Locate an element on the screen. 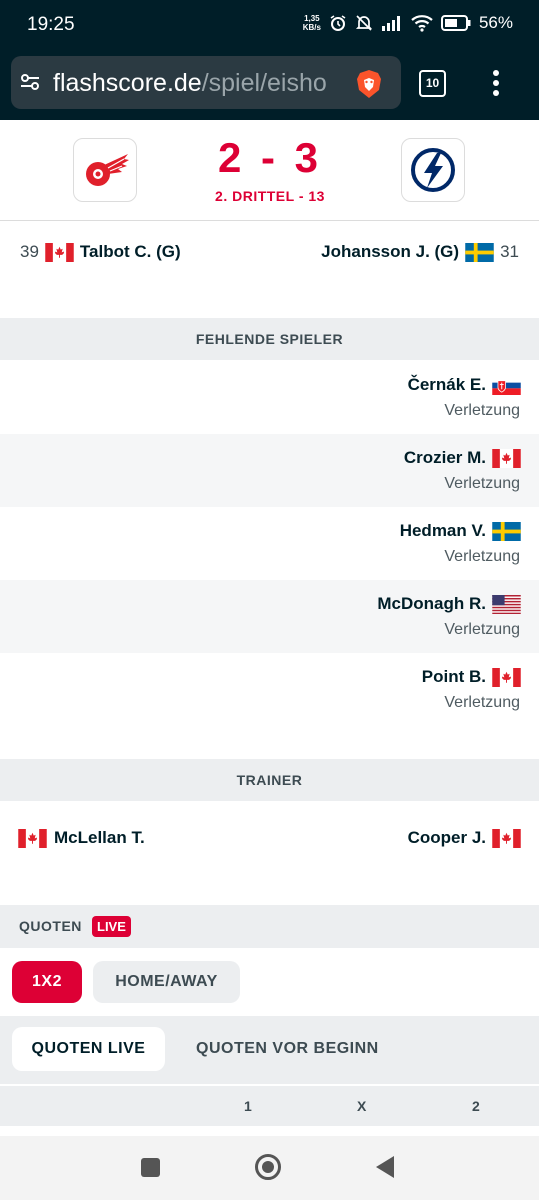 The image size is (539, 1200). status-icons: 1,35 KB/s 56% is located at coordinates (408, 23).